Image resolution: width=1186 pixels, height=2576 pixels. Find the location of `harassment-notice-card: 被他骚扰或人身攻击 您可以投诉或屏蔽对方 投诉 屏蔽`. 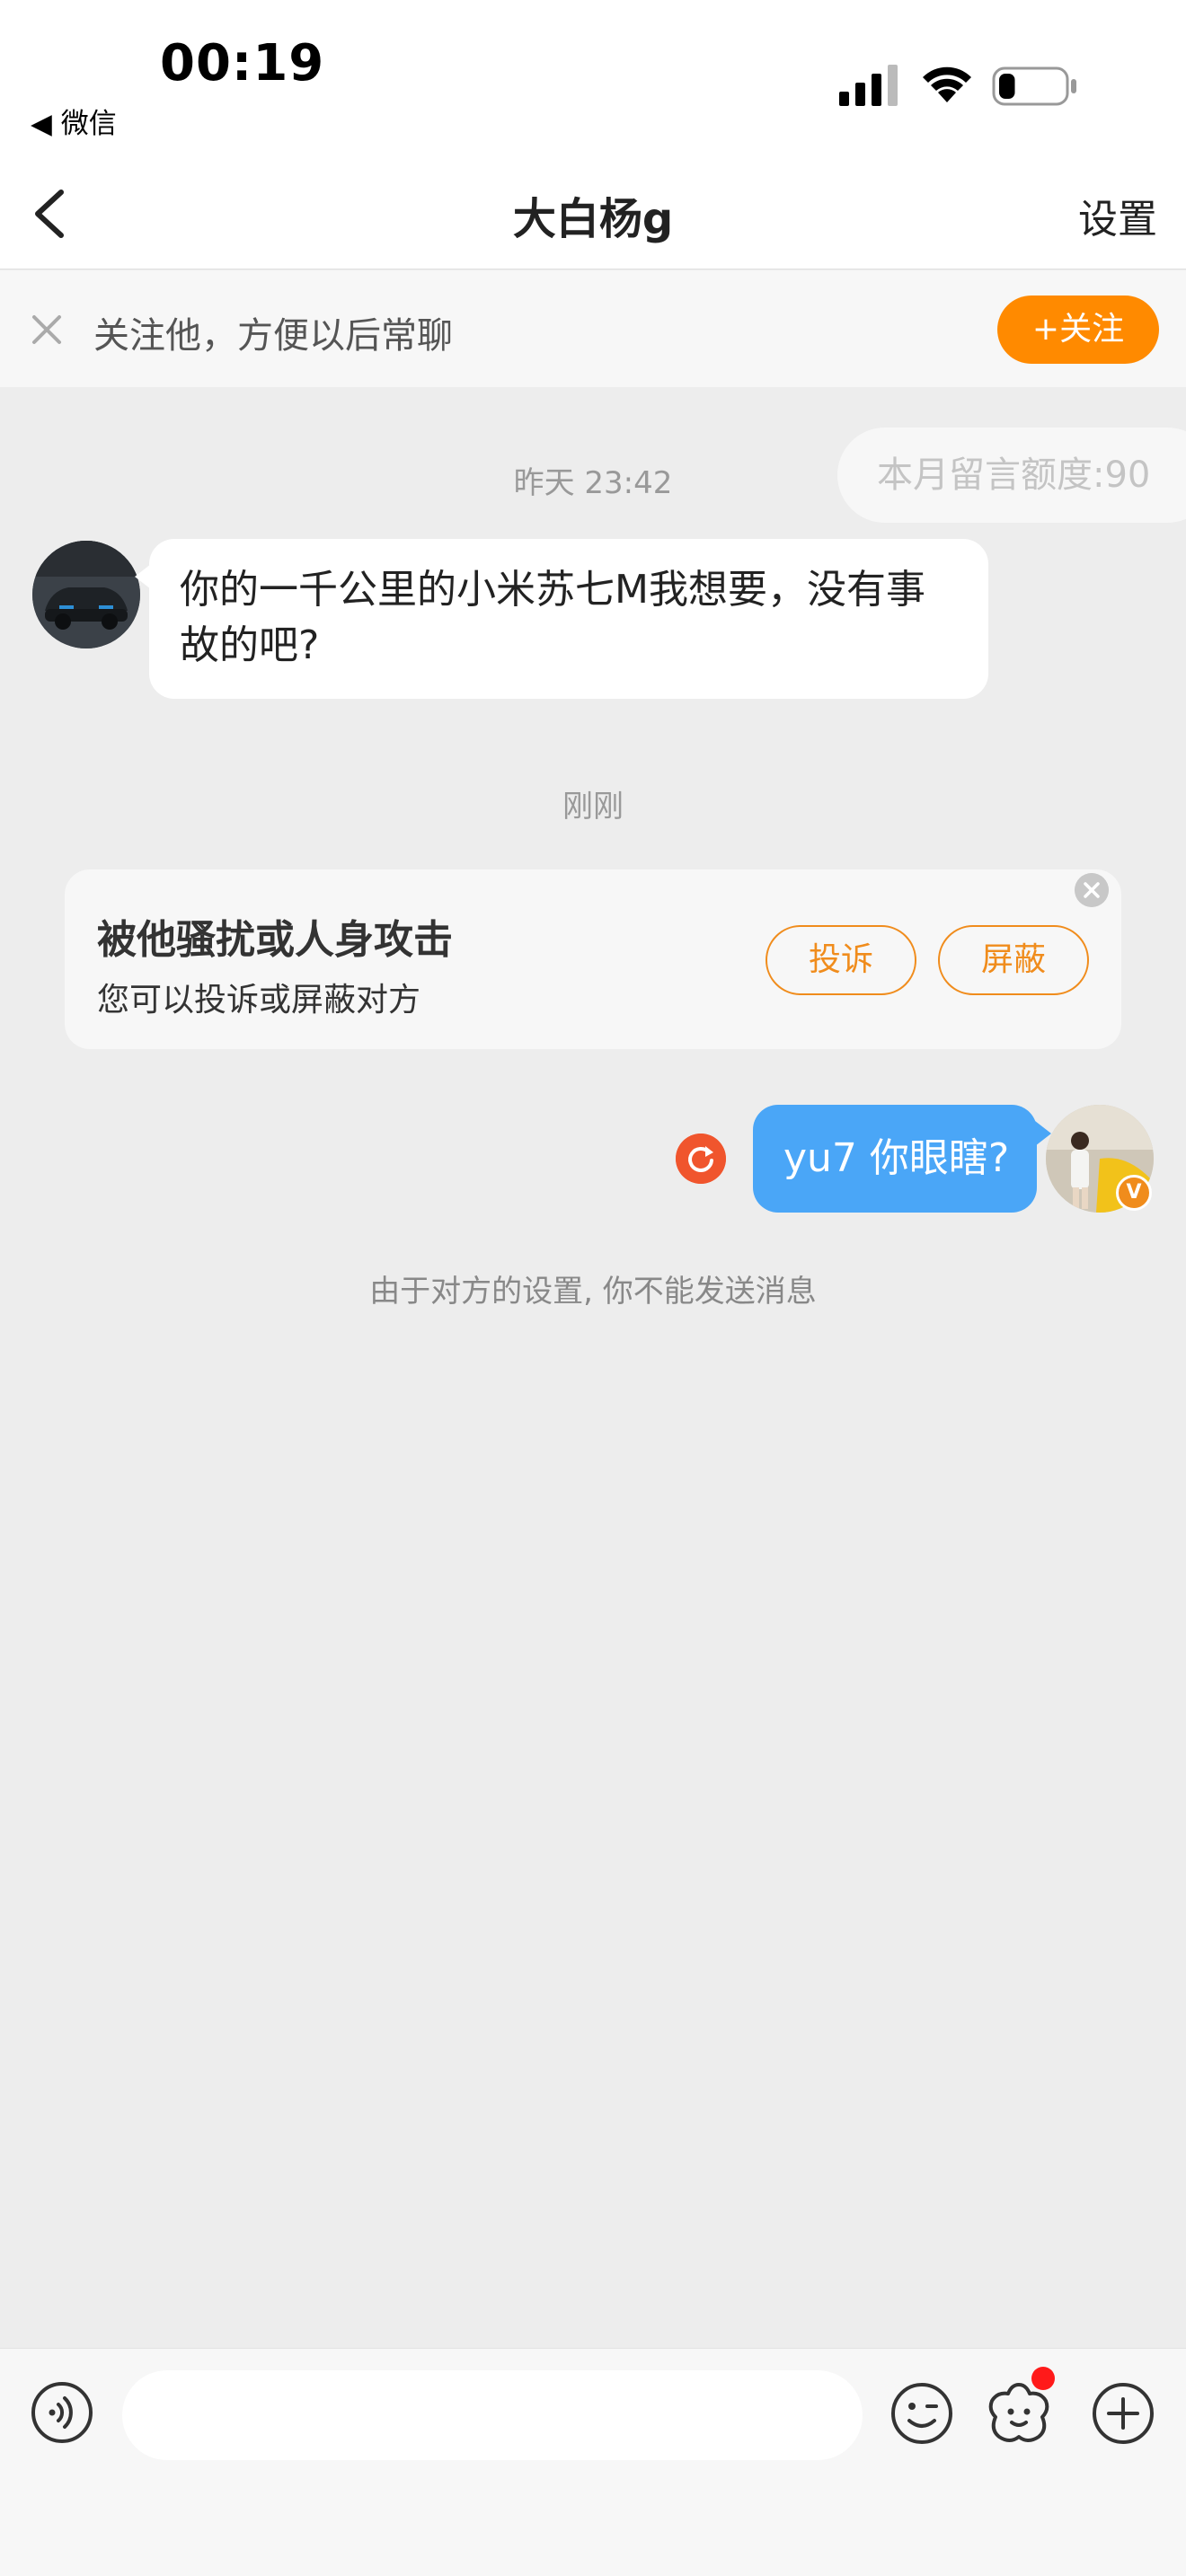

harassment-notice-card: 被他骚扰或人身攻击 您可以投诉或屏蔽对方 投诉 屏蔽 is located at coordinates (593, 959).